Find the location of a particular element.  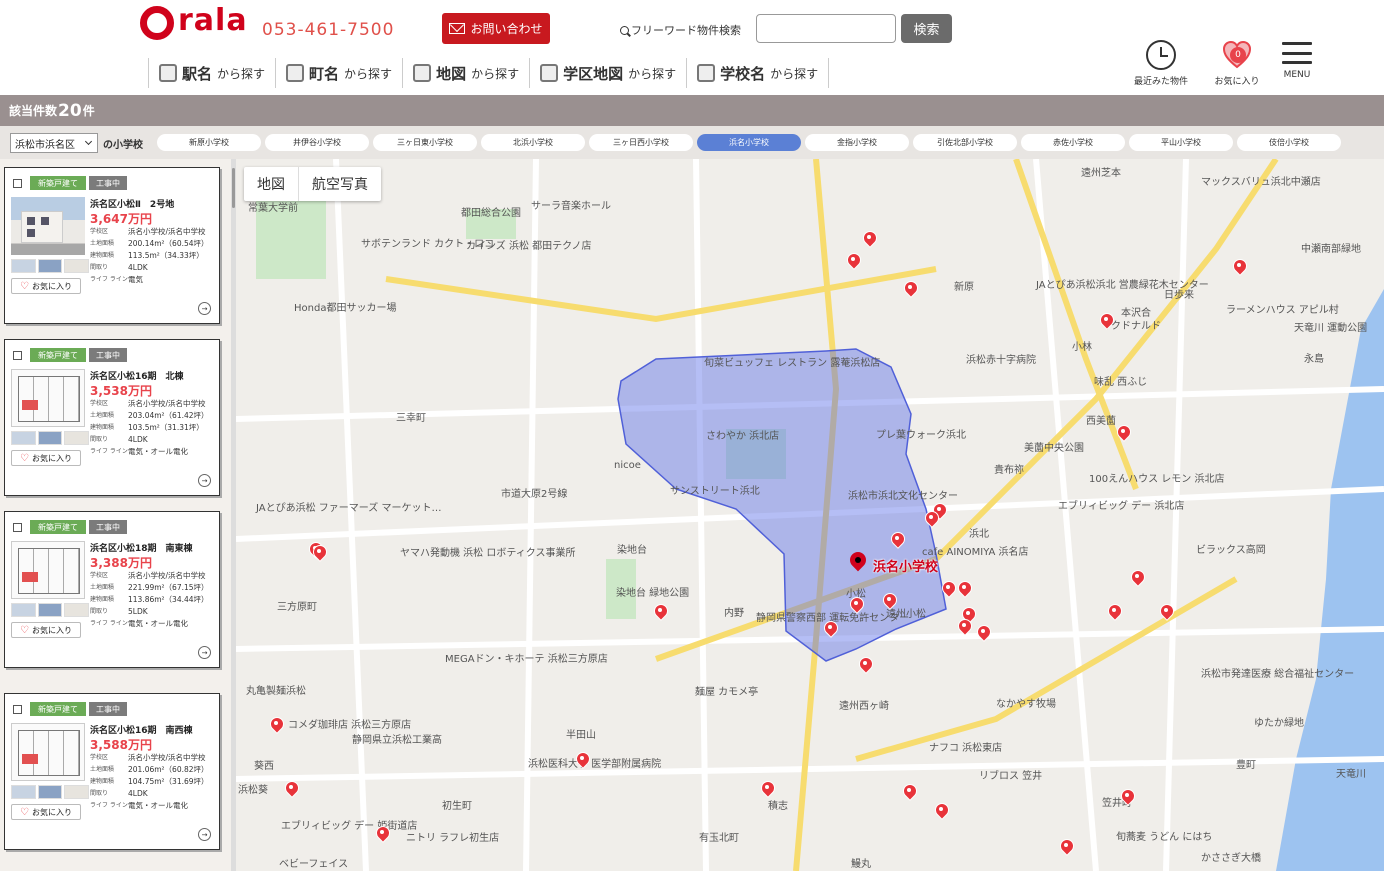

listing-title: 浜名区小松18期 南東棟 is located at coordinates (141, 547).